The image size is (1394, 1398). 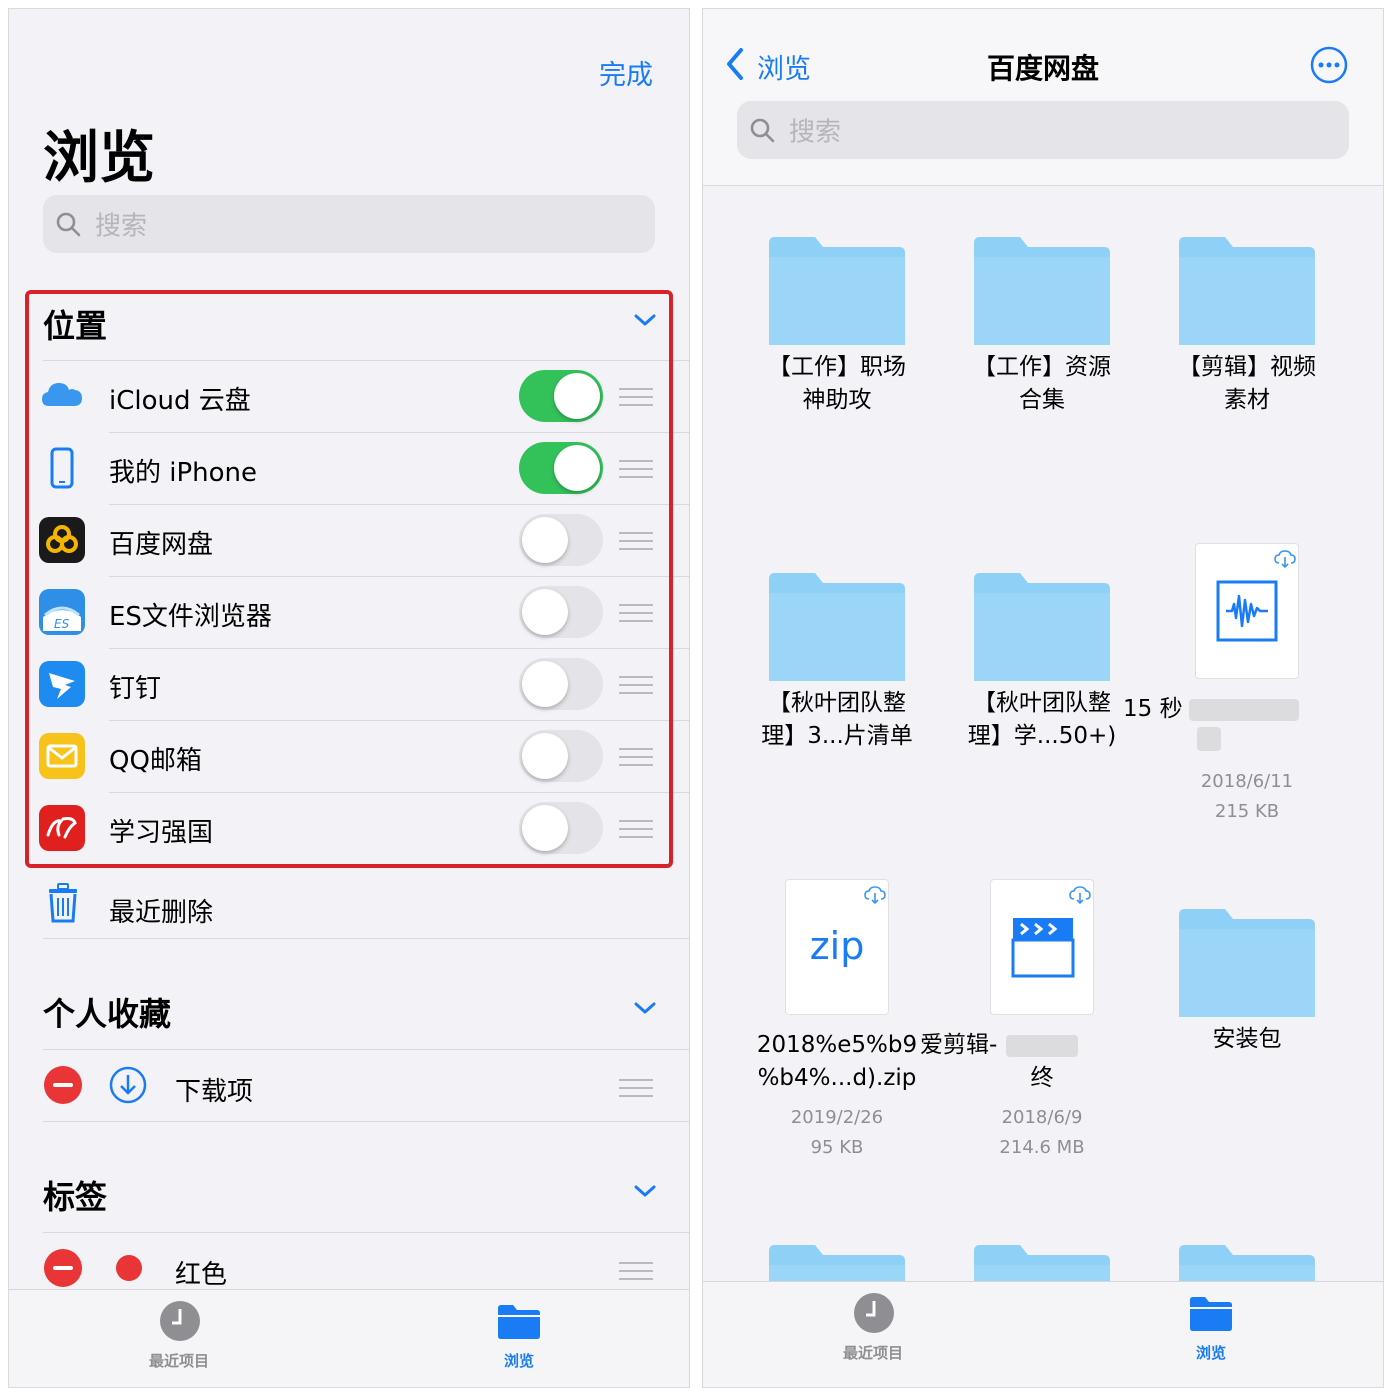 I want to click on recently-deleted-label: 最近删除, so click(x=161, y=913).